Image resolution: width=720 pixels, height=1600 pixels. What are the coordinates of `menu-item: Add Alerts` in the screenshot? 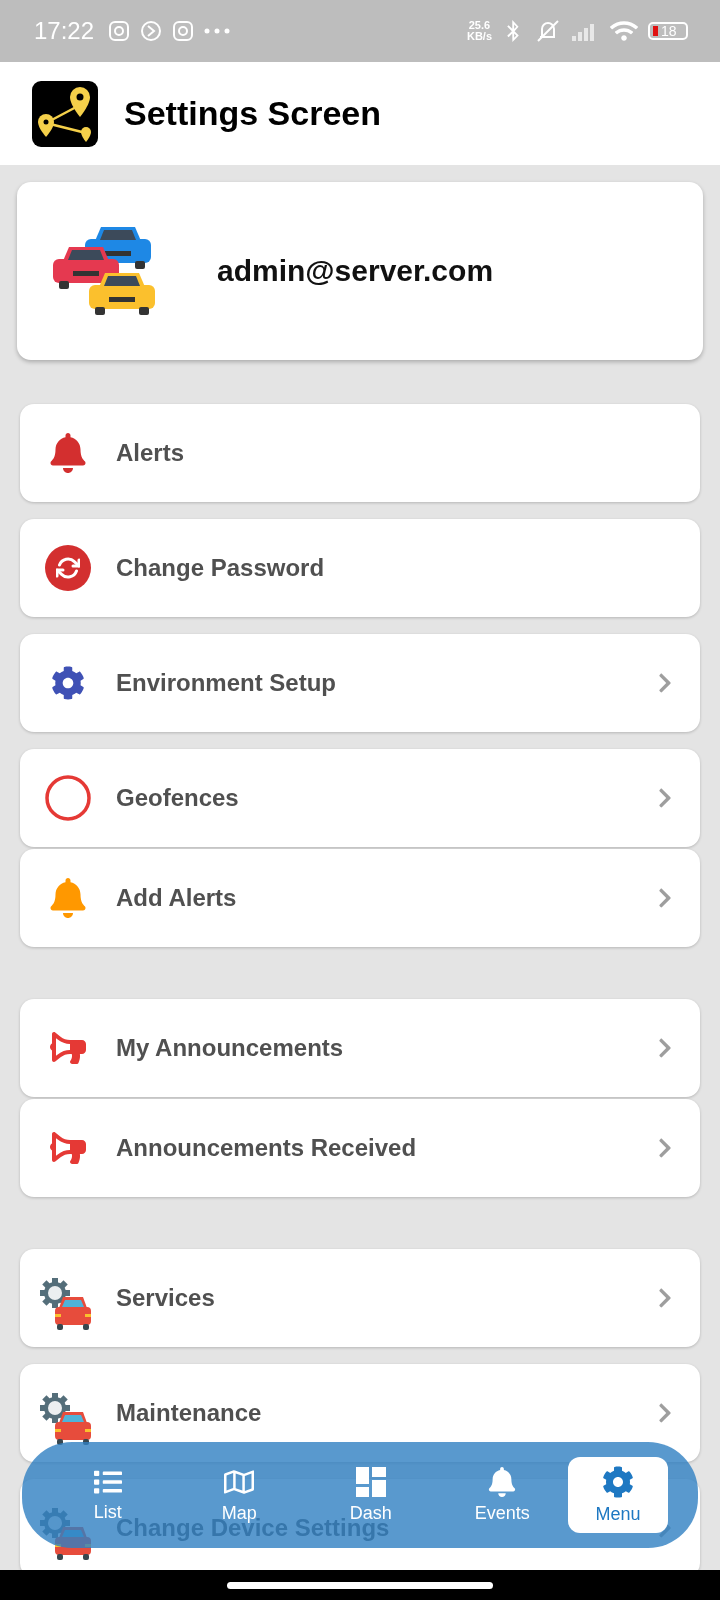 It's located at (360, 898).